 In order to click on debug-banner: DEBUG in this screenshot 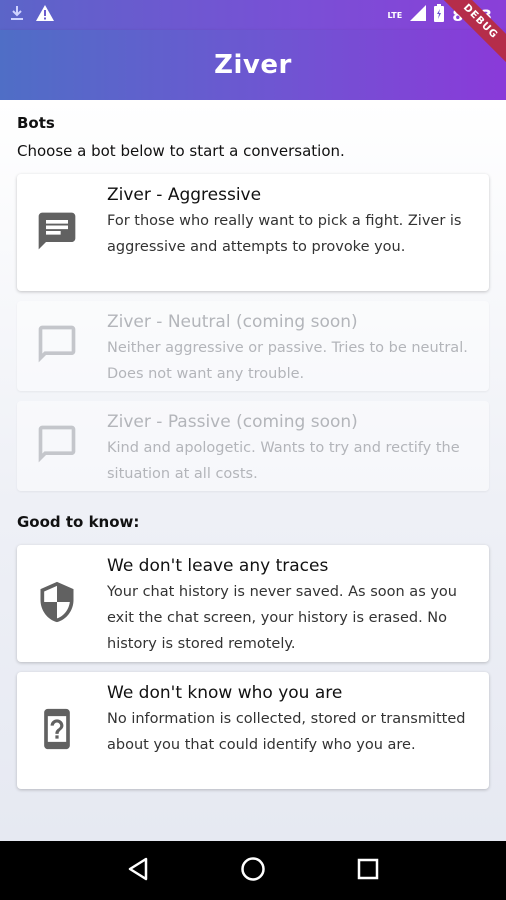, I will do `click(466, 40)`.